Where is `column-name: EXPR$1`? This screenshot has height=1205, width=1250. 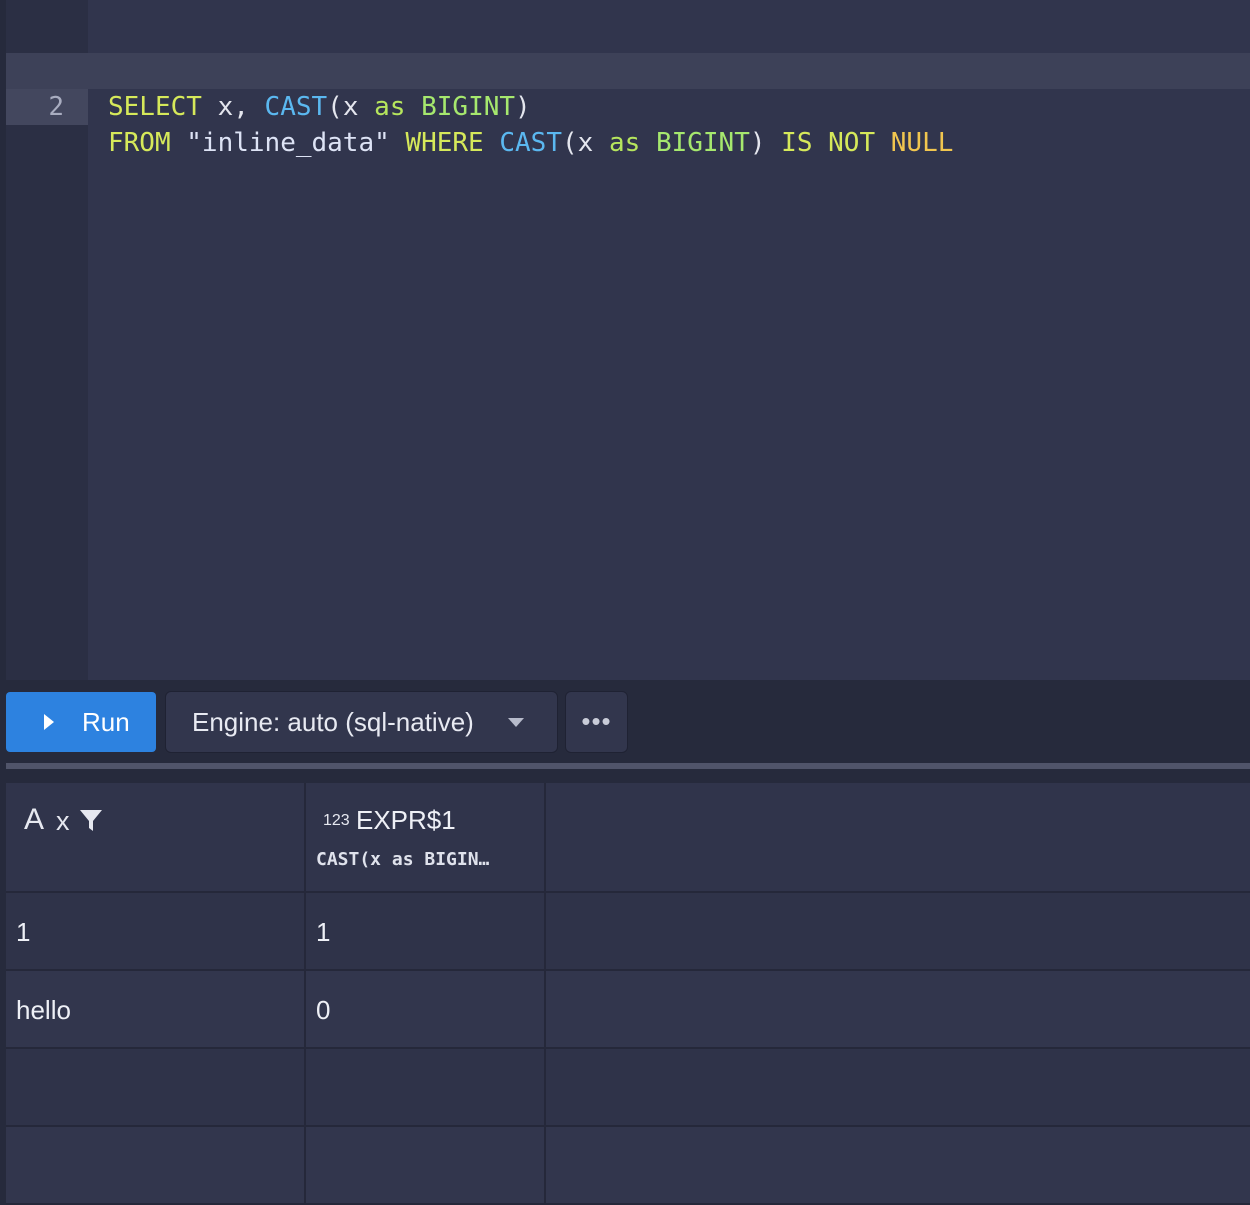 column-name: EXPR$1 is located at coordinates (406, 820).